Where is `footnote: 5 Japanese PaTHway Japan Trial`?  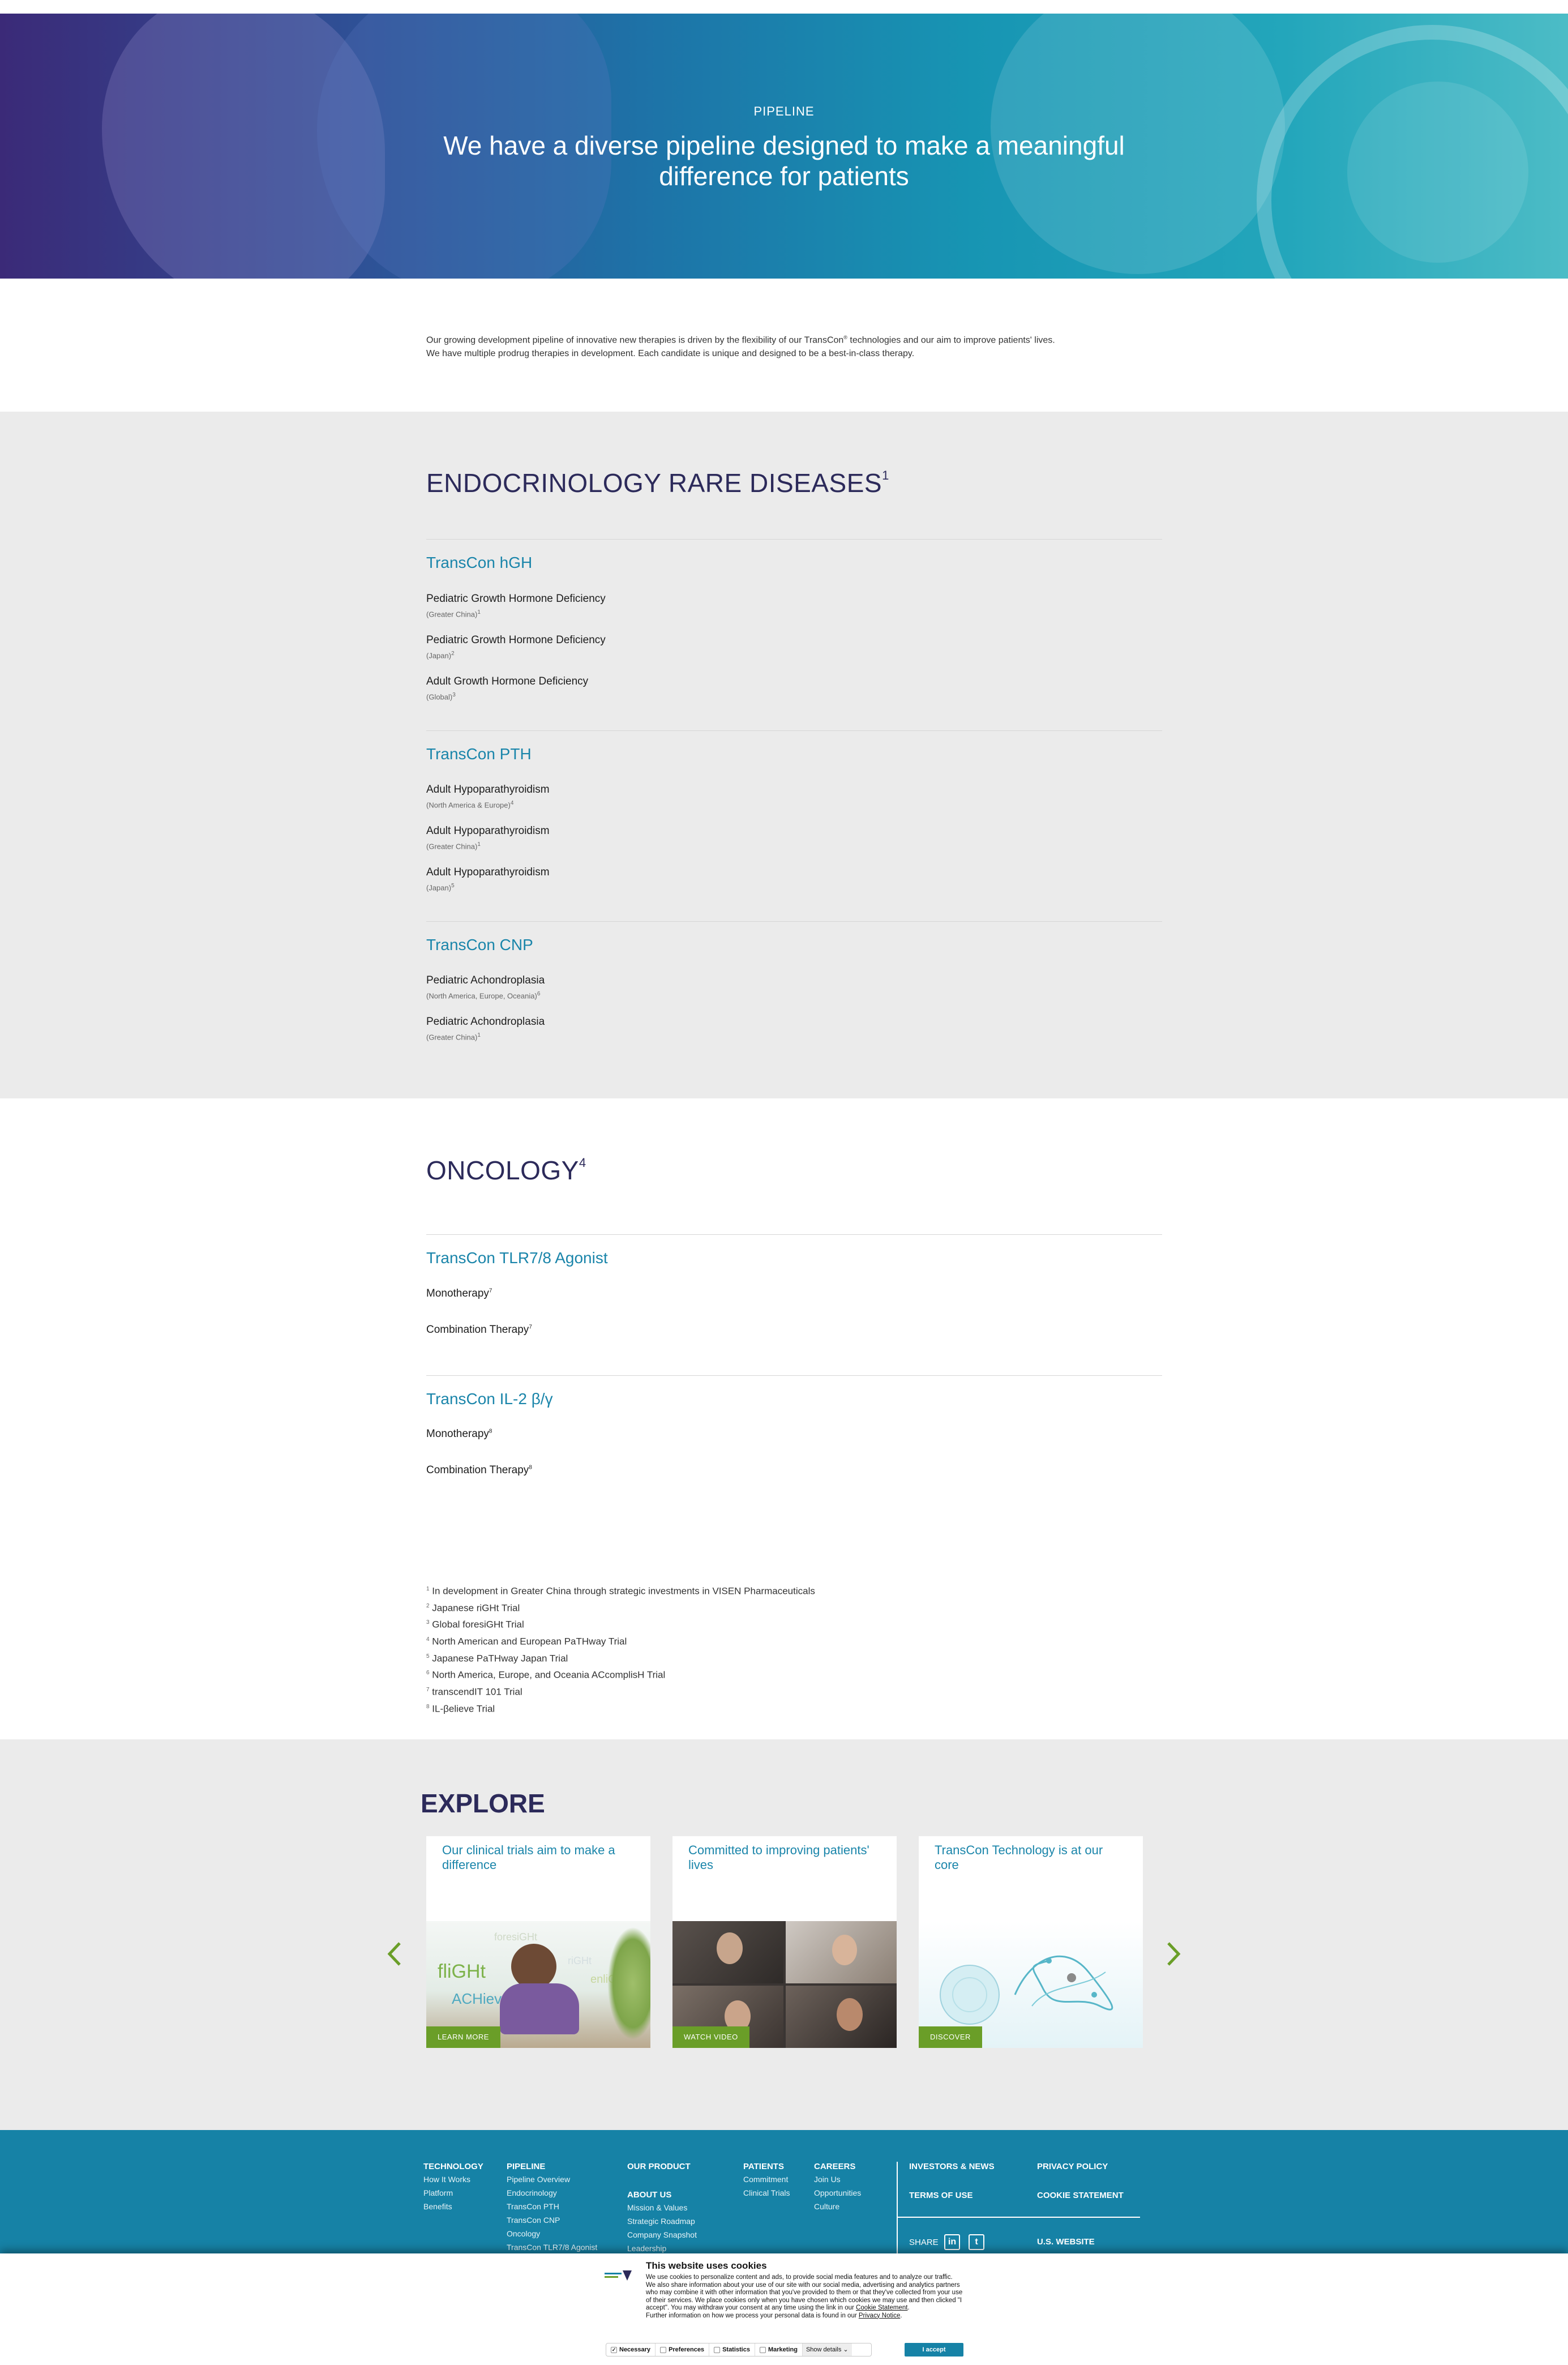 footnote: 5 Japanese PaTHway Japan Trial is located at coordinates (497, 1658).